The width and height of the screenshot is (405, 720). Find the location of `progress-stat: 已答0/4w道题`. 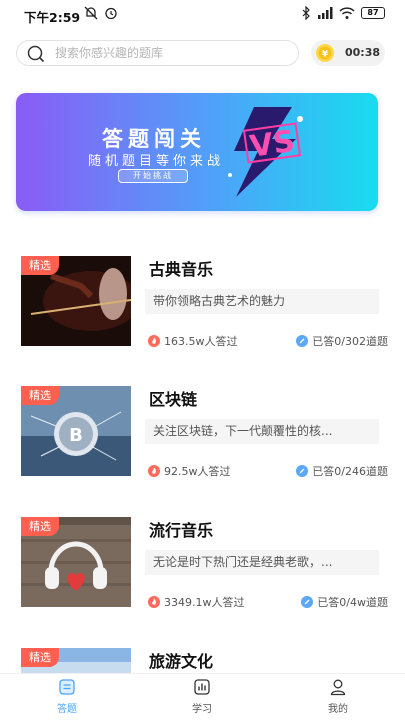

progress-stat: 已答0/4w道题 is located at coordinates (344, 602).